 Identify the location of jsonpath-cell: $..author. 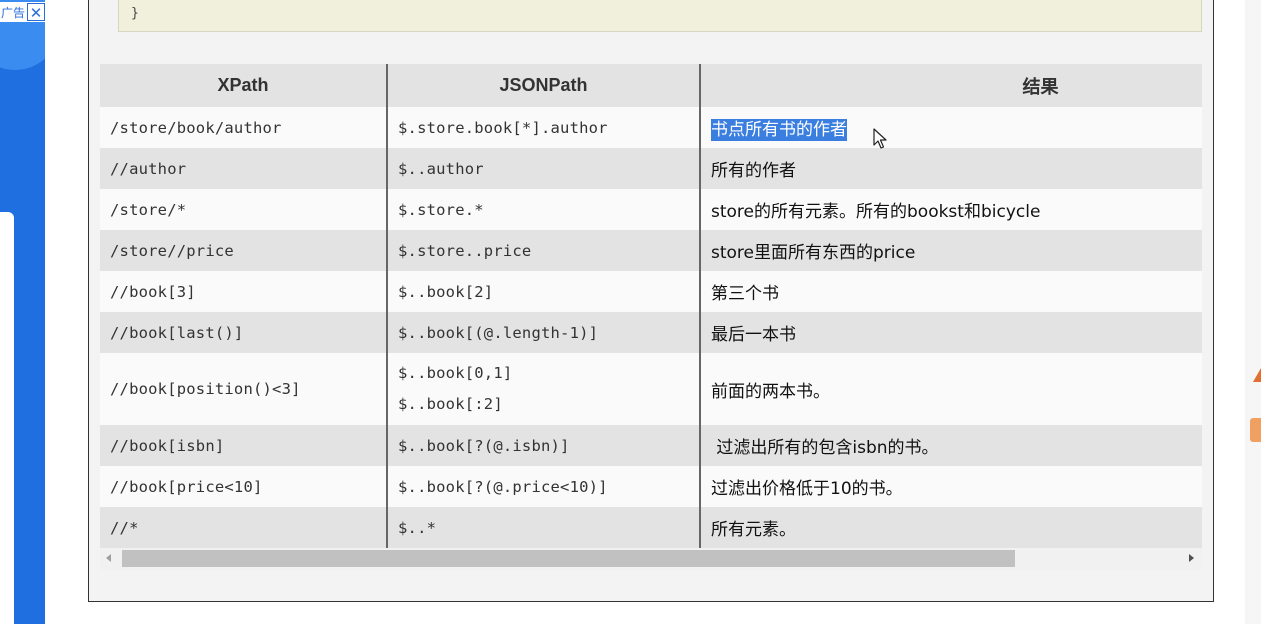
(543, 168).